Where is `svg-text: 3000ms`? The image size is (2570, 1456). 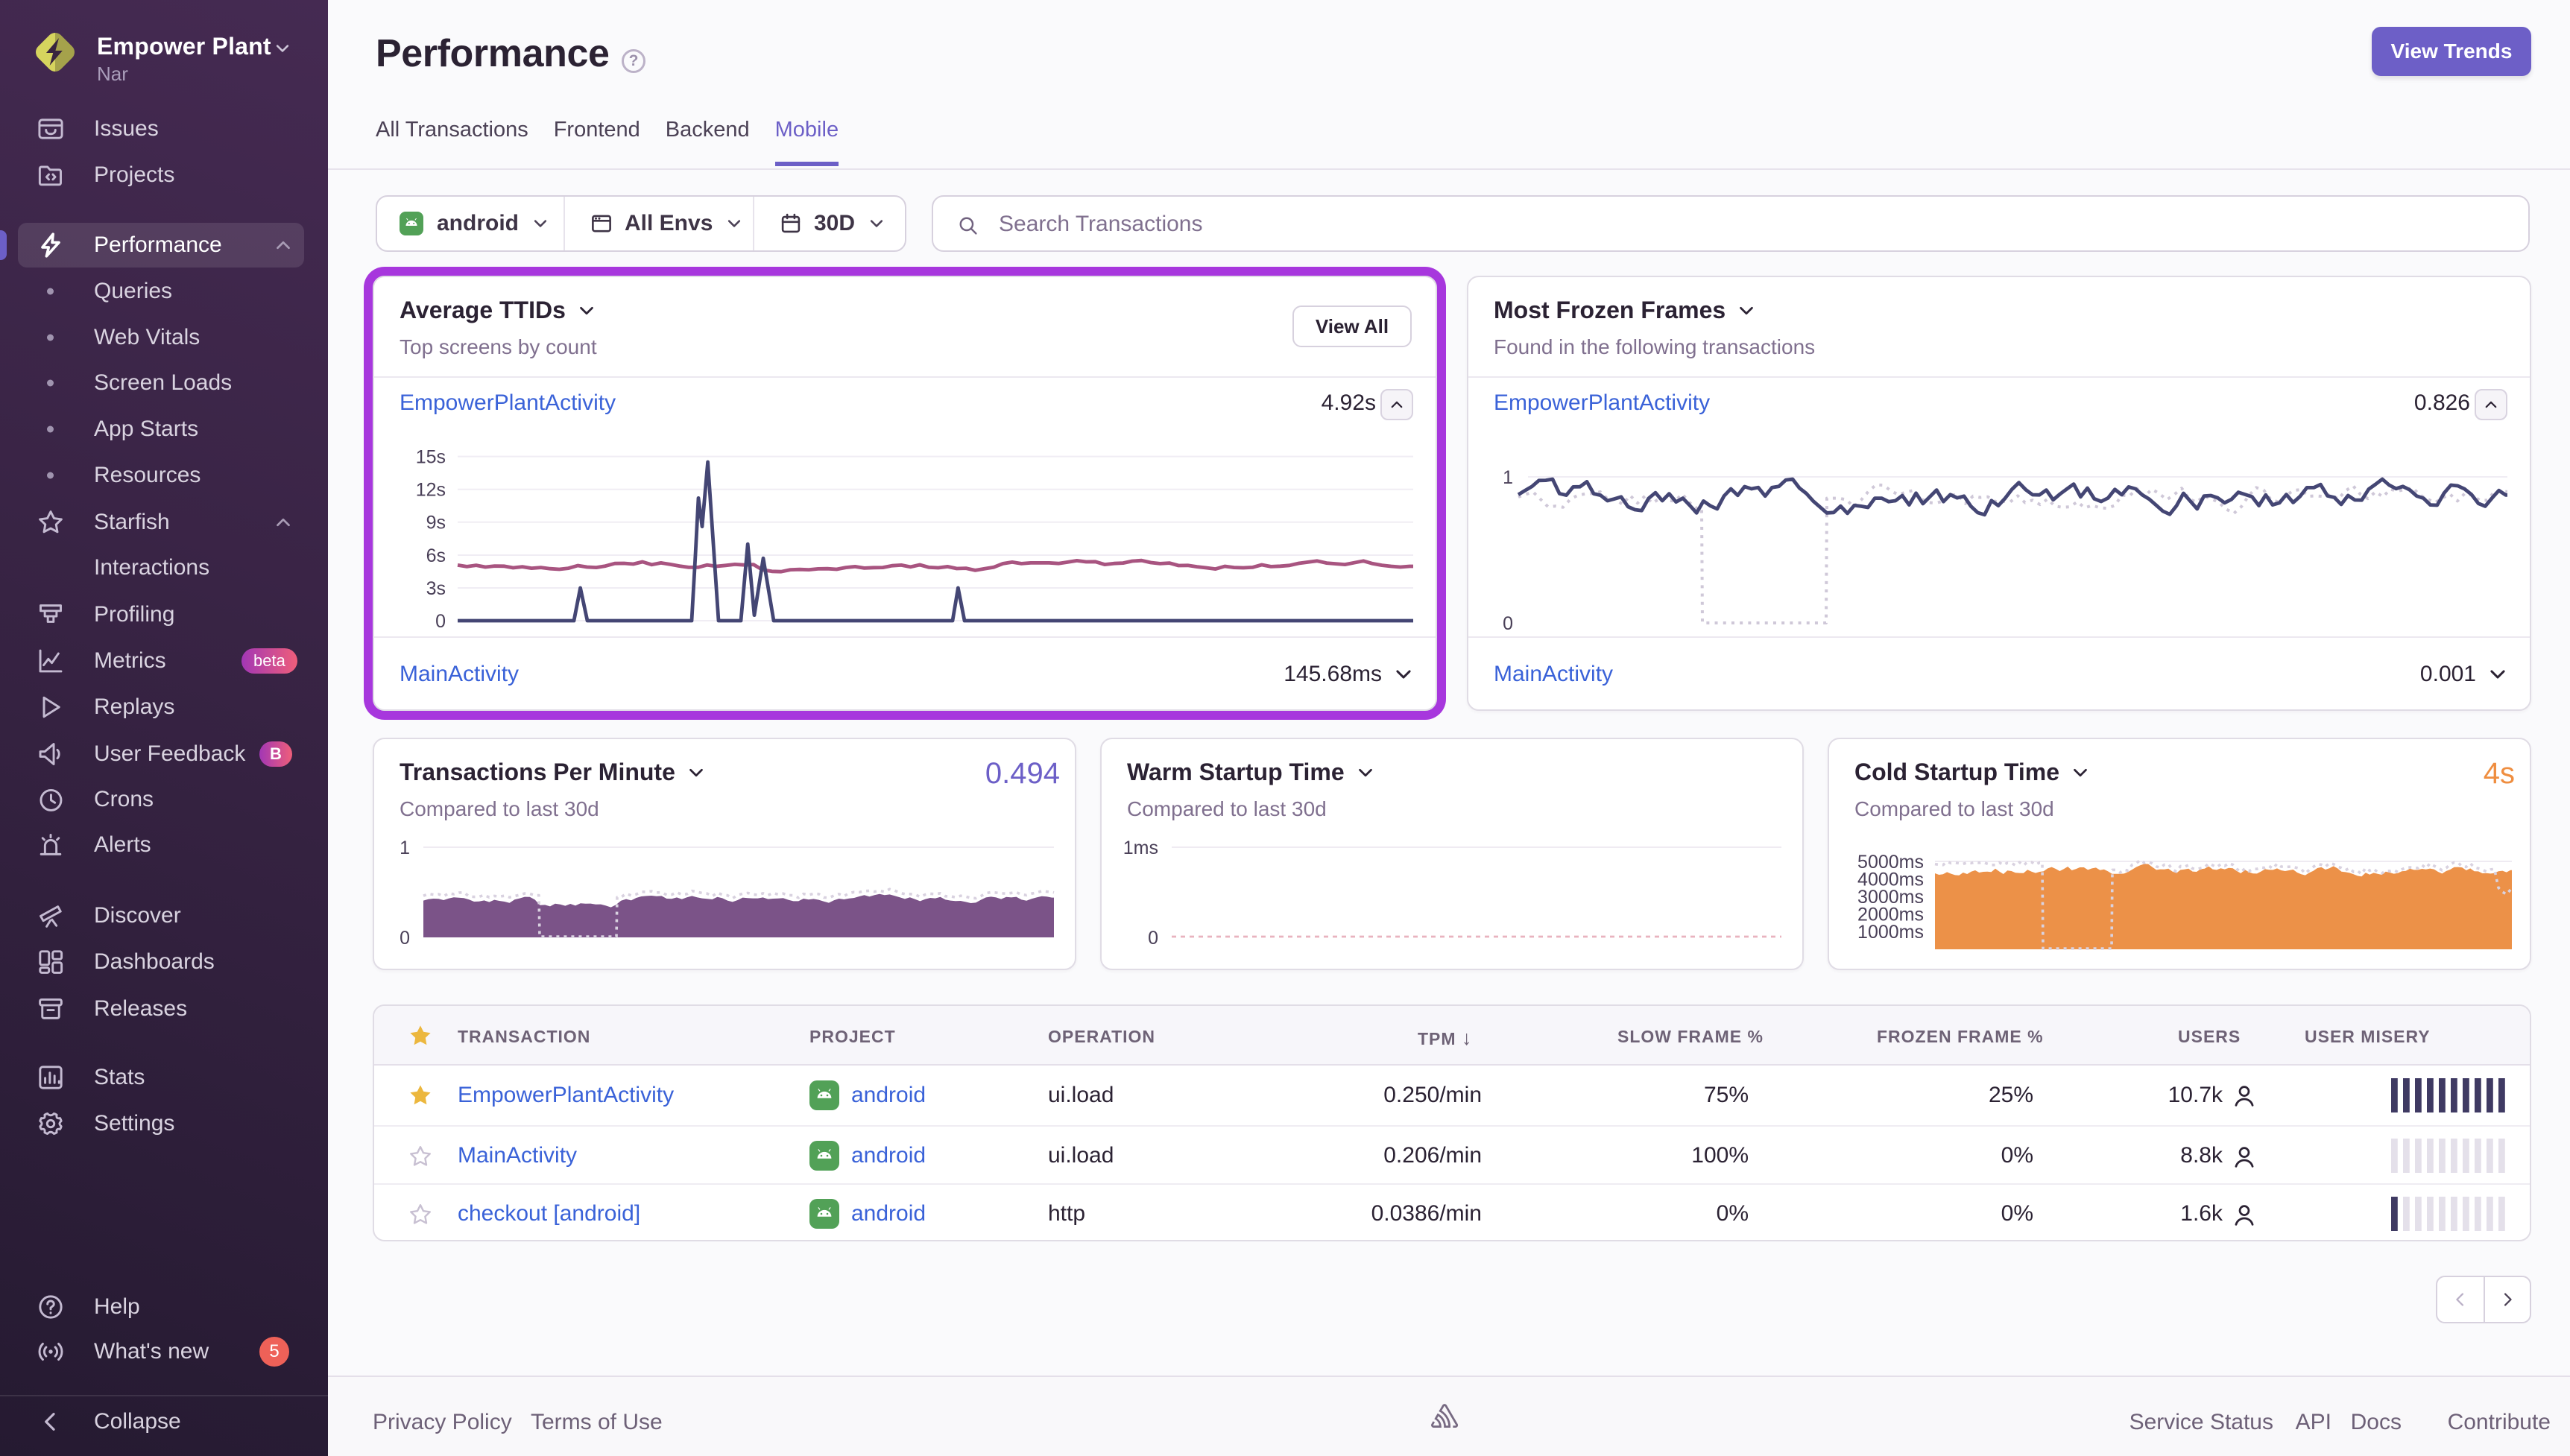 svg-text: 3000ms is located at coordinates (1890, 897).